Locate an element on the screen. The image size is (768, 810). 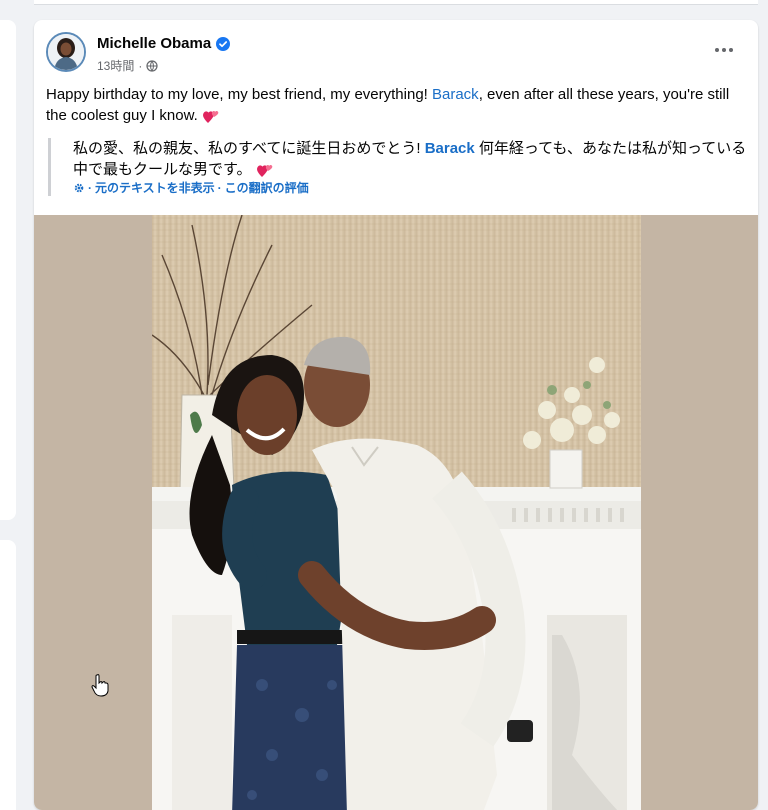
left-column-card is located at coordinates (8, 270).